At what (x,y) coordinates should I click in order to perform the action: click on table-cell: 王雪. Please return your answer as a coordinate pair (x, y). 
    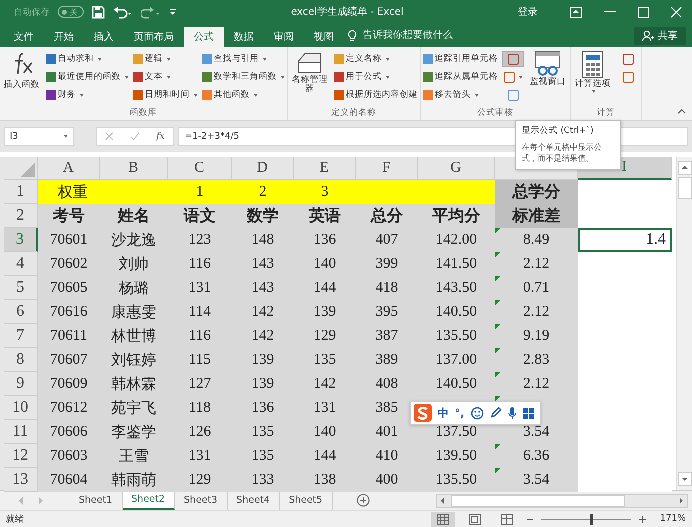
    Looking at the image, I should click on (134, 456).